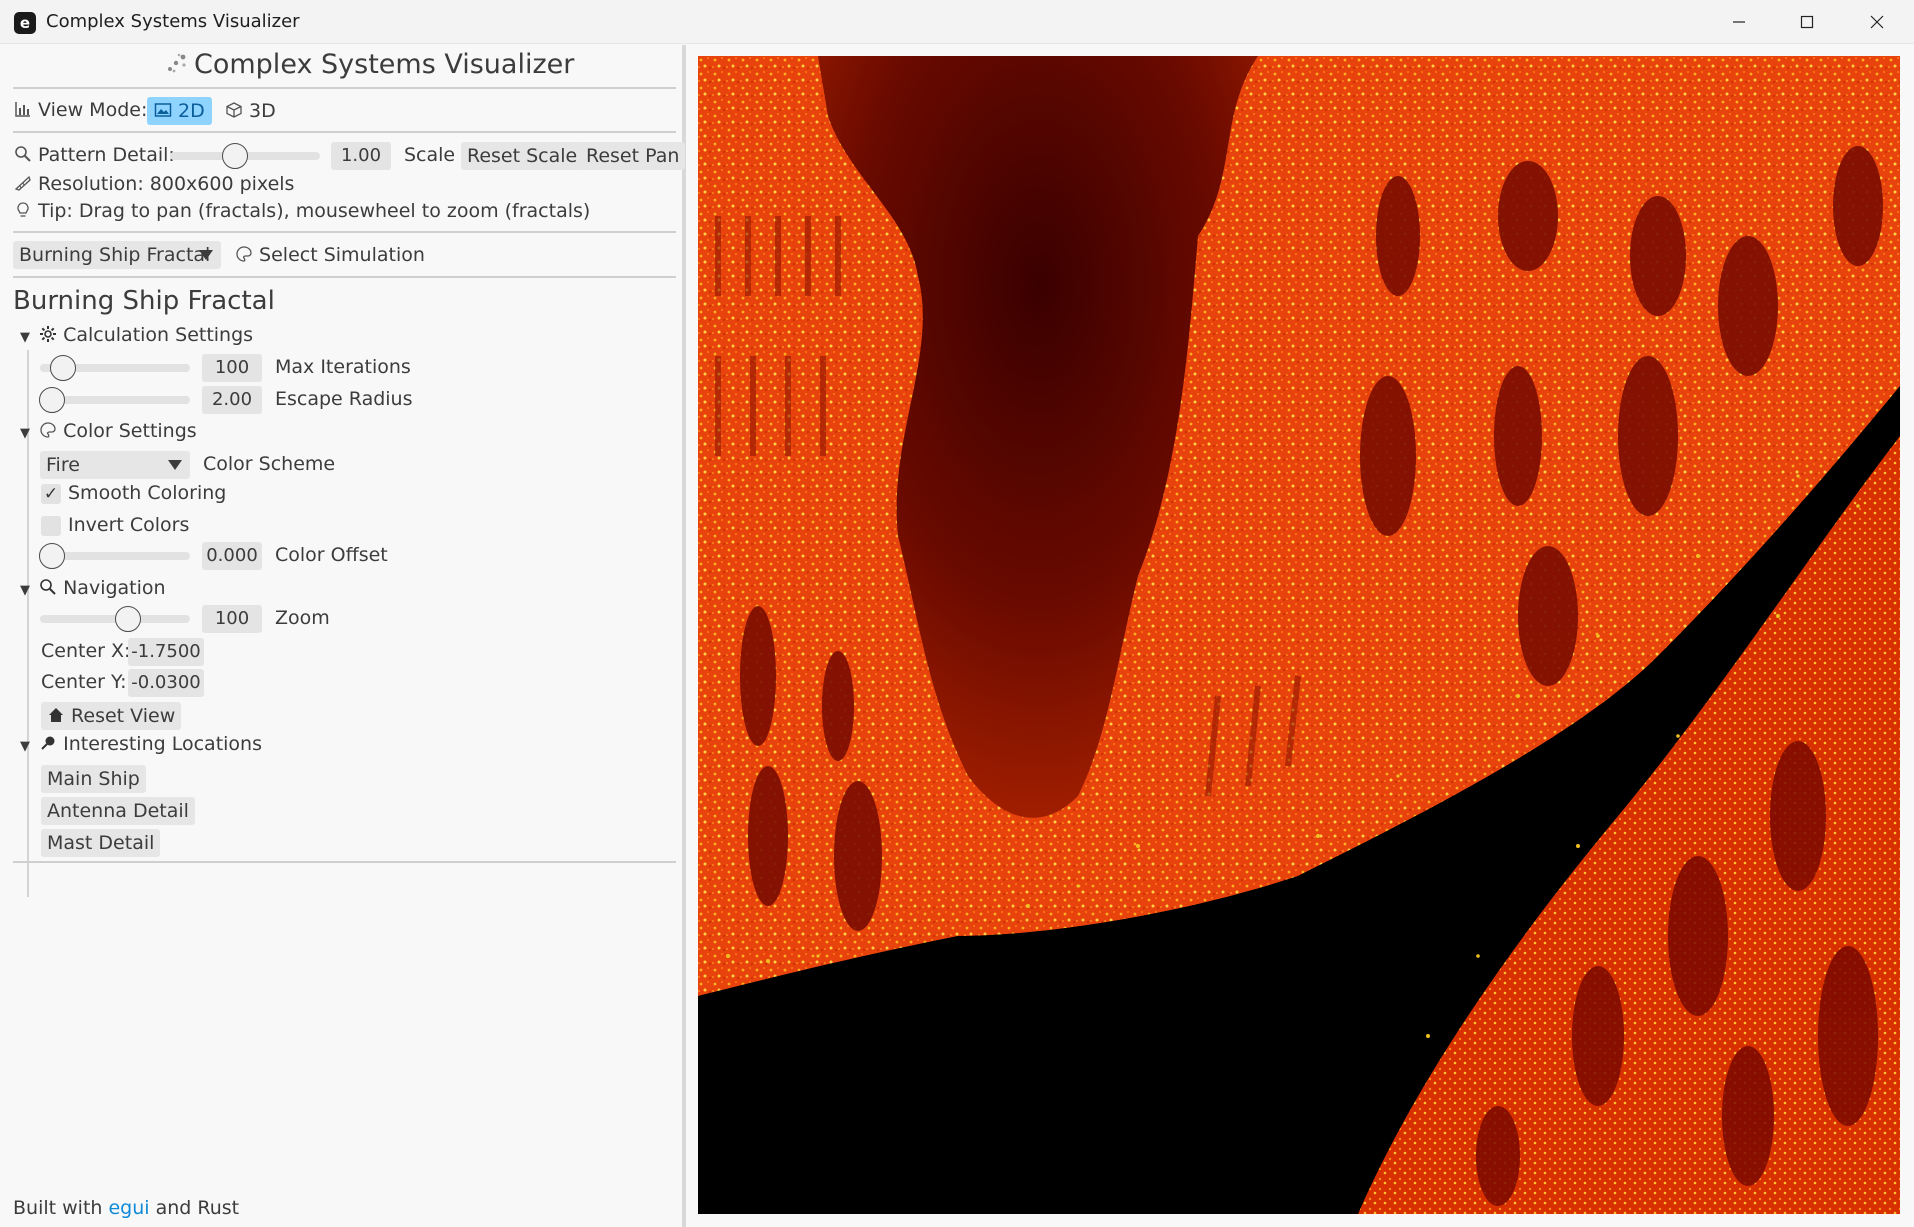 This screenshot has width=1914, height=1227. I want to click on image-icon, so click(163, 110).